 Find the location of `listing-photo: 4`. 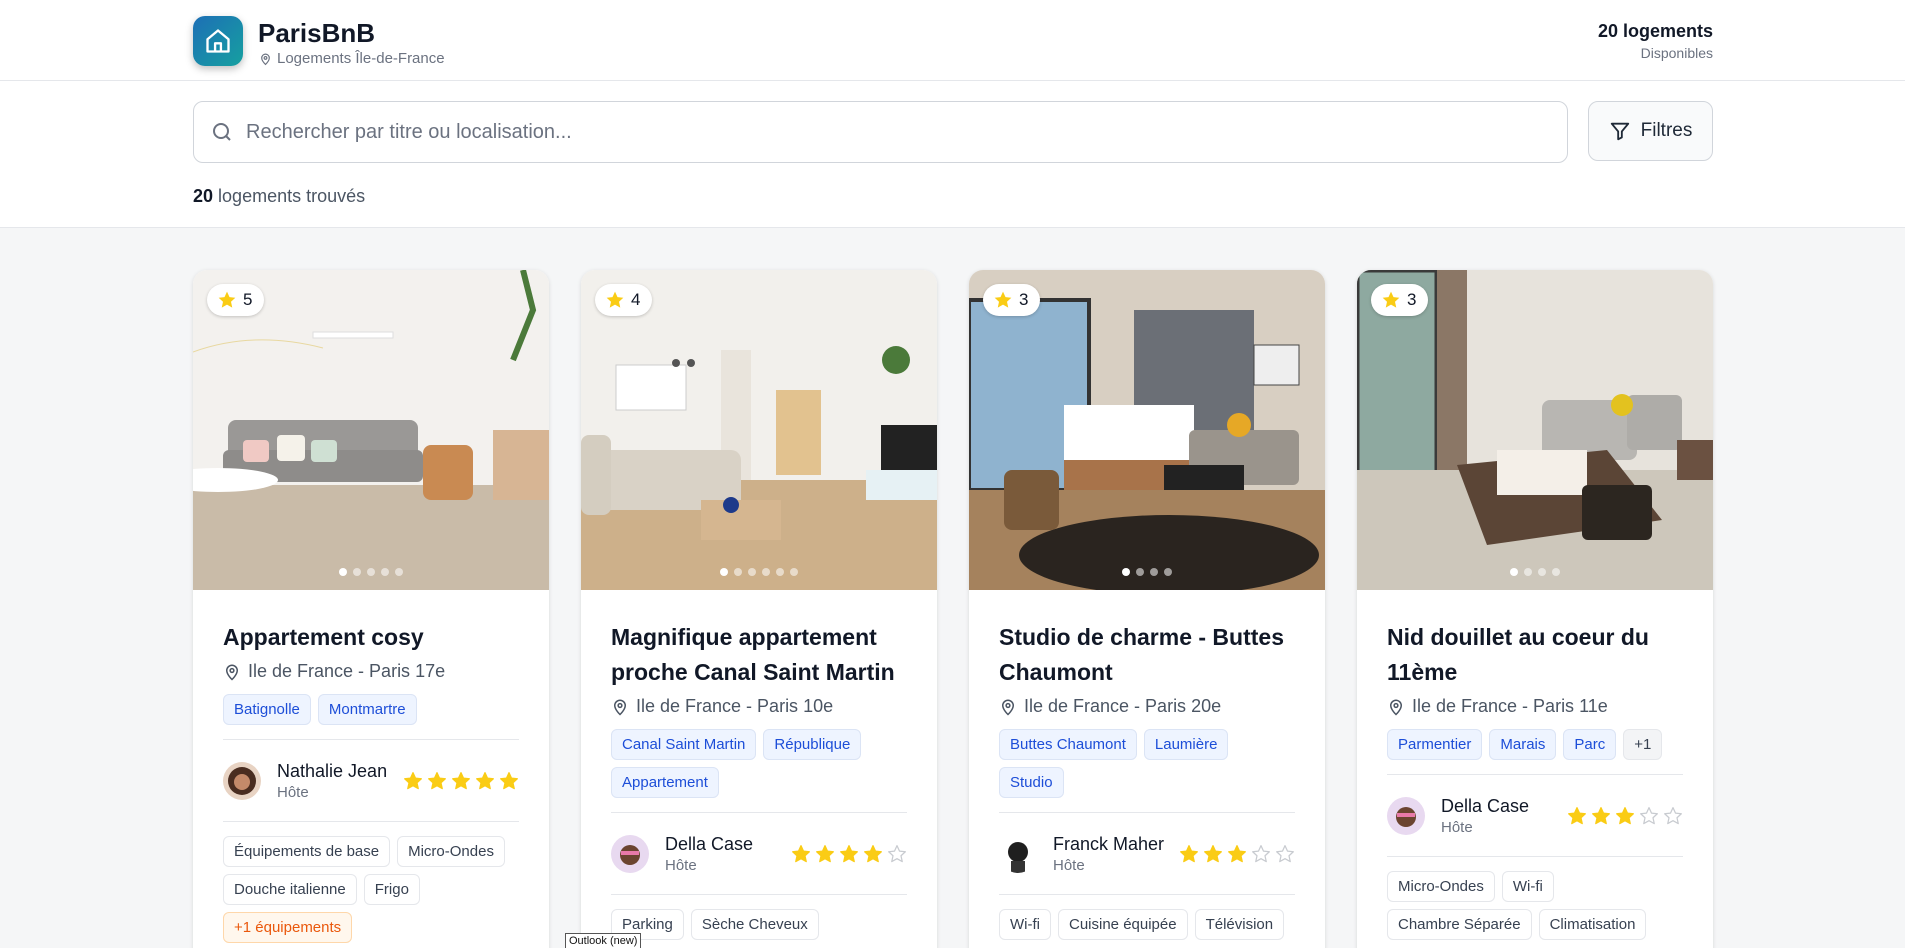

listing-photo: 4 is located at coordinates (759, 430).